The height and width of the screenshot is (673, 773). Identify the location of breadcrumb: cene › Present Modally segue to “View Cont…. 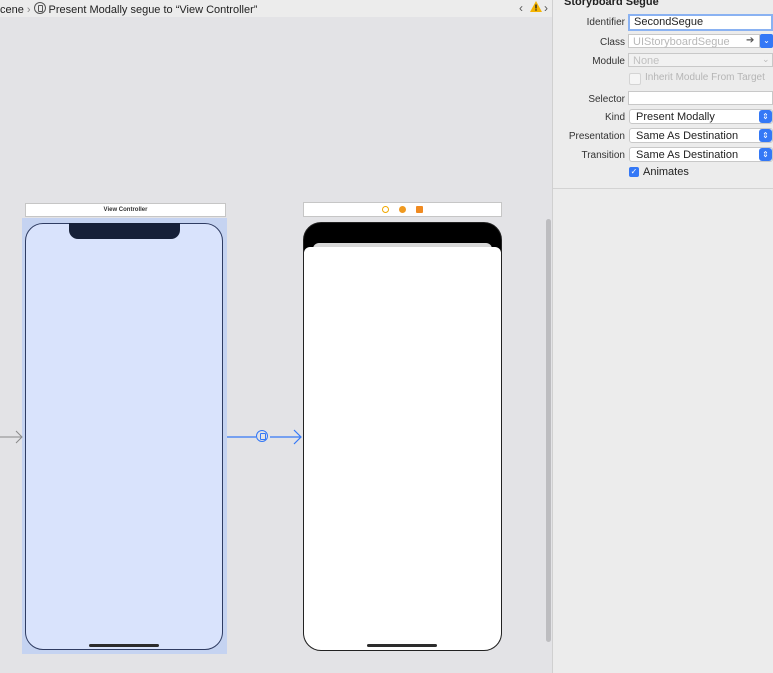
(128, 8).